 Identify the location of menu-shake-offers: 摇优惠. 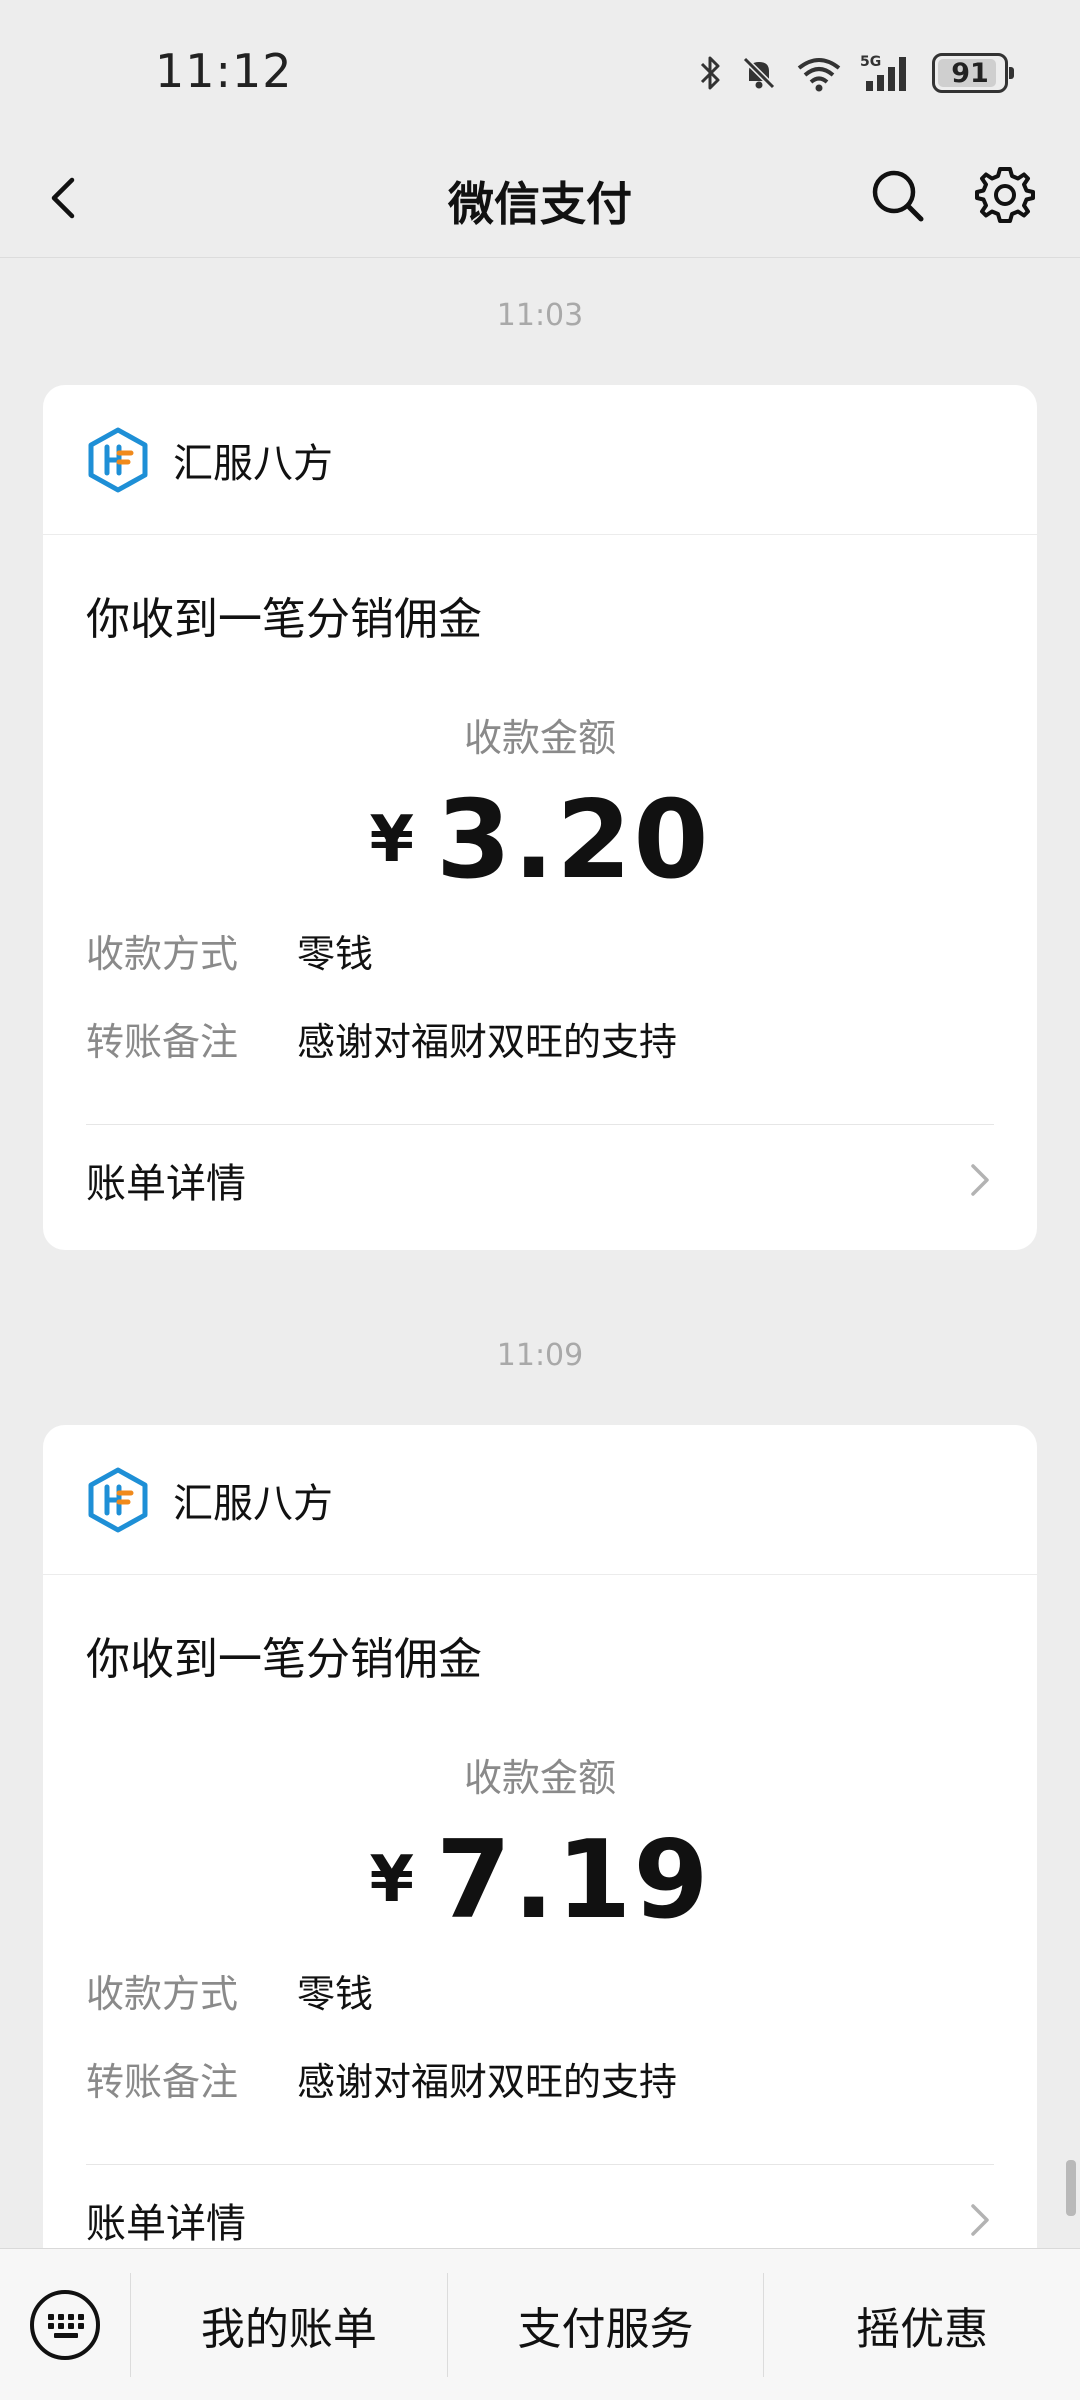
(921, 2324).